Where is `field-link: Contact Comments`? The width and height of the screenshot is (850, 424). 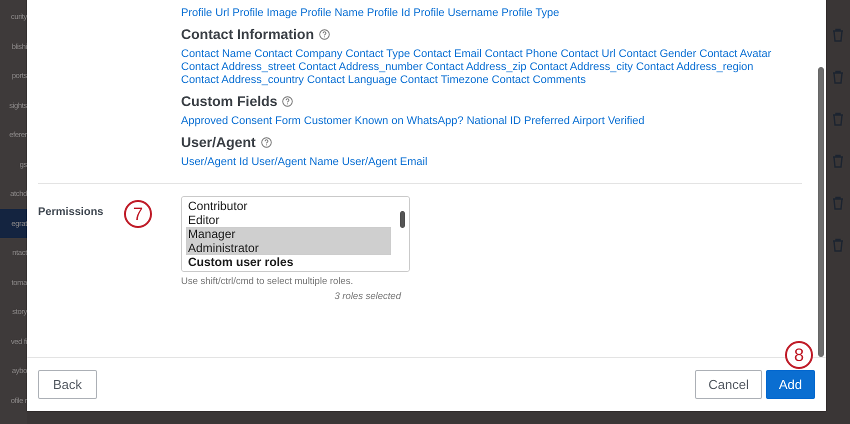
field-link: Contact Comments is located at coordinates (539, 80).